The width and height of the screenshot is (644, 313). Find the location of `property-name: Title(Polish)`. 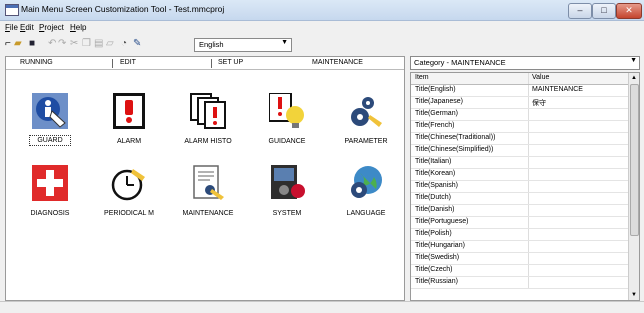

property-name: Title(Polish) is located at coordinates (433, 233).